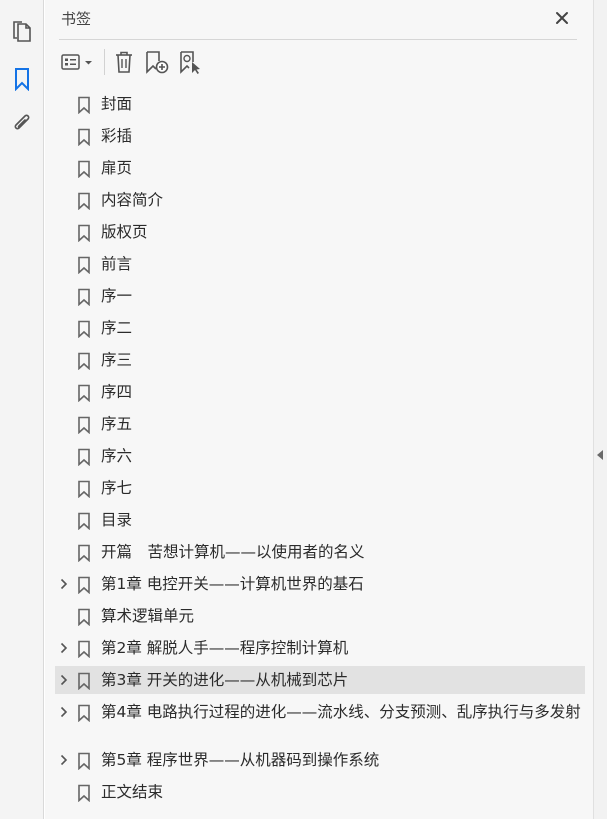 This screenshot has height=819, width=607. I want to click on delete-icon, so click(124, 62).